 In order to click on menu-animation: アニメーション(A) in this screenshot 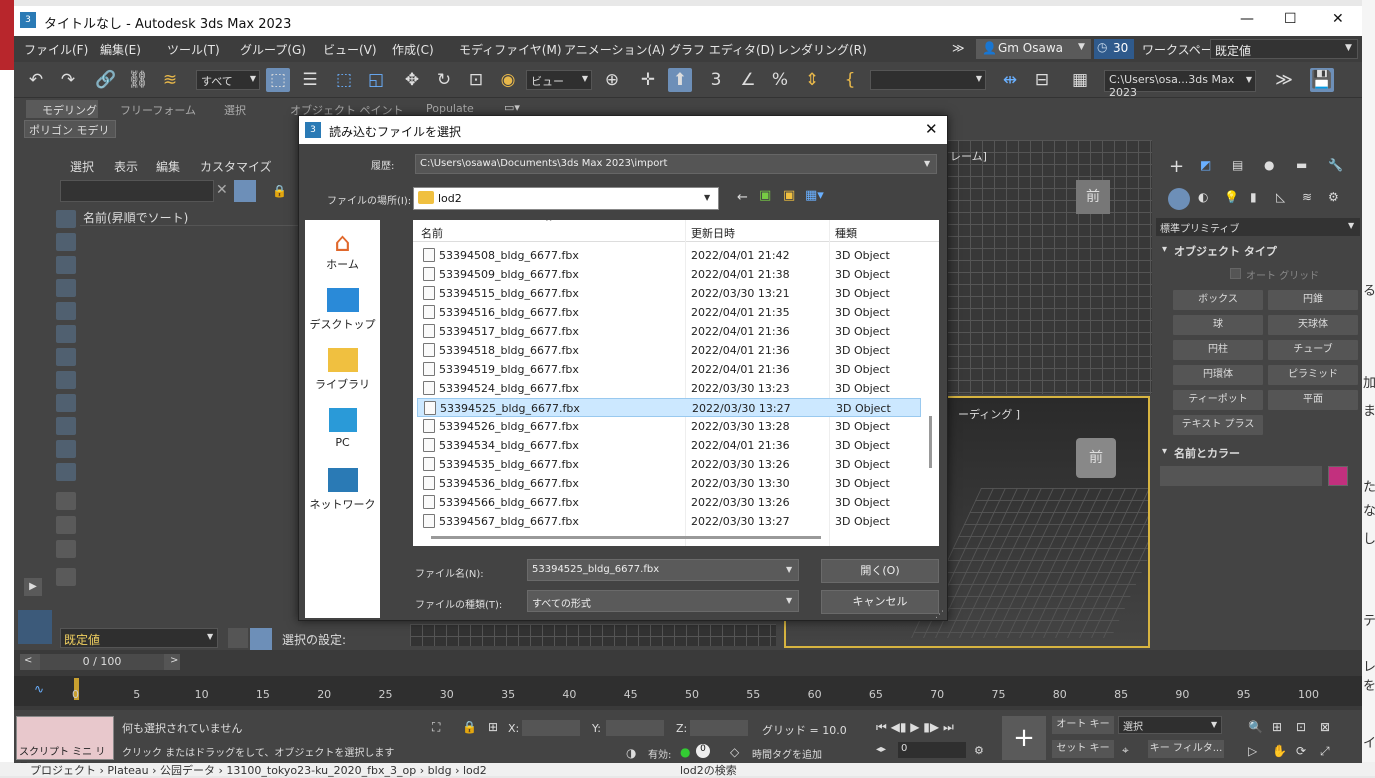, I will do `click(614, 49)`.